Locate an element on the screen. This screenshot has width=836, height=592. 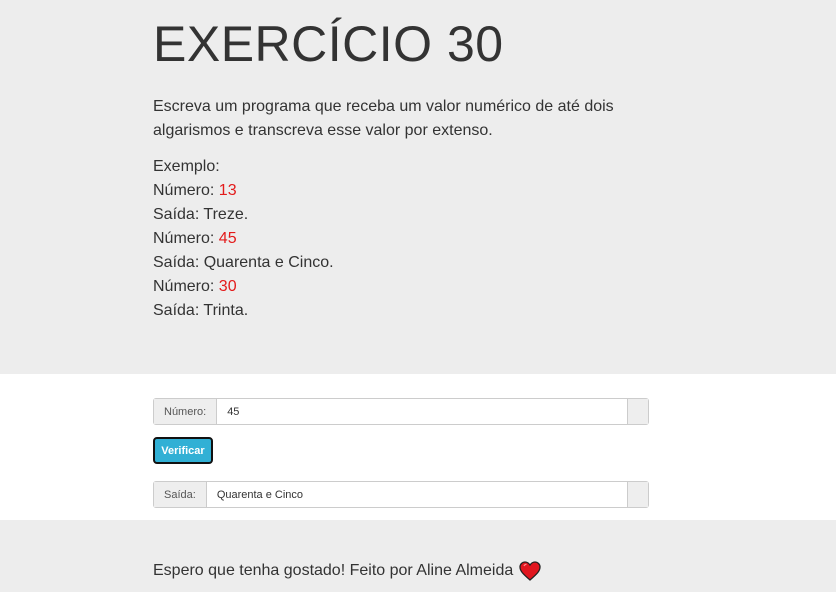
example-output-line: Saída: Quarenta e Cinco. is located at coordinates (243, 262).